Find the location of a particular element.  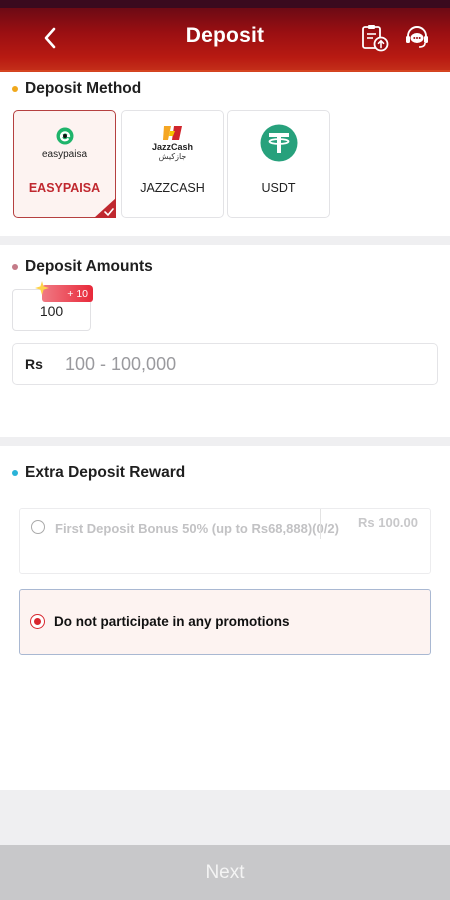

extra-reward-title-text: Extra Deposit Reward is located at coordinates (105, 472).